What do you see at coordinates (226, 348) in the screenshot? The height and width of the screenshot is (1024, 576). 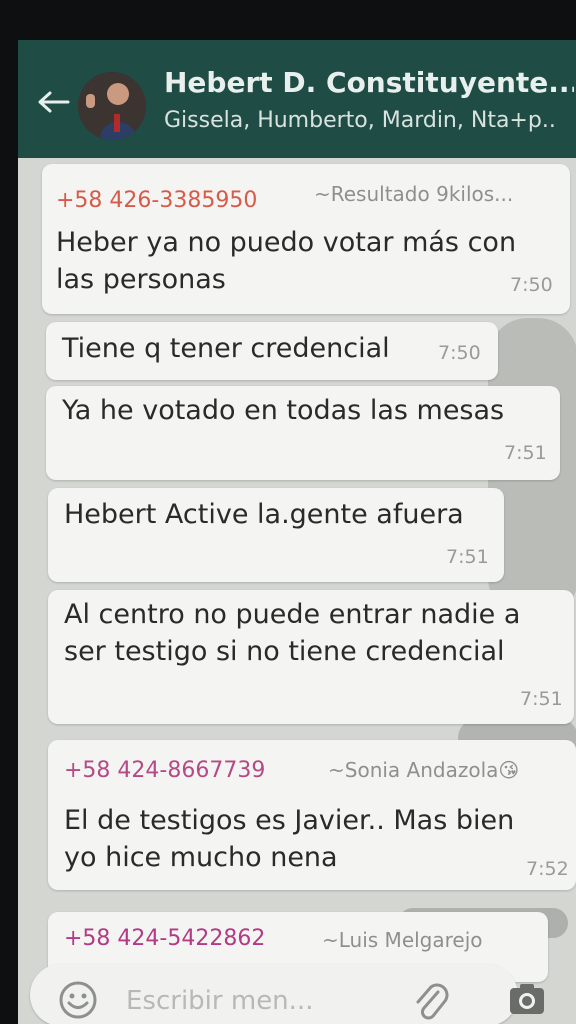 I see `message-text: Tiene q tener credencial` at bounding box center [226, 348].